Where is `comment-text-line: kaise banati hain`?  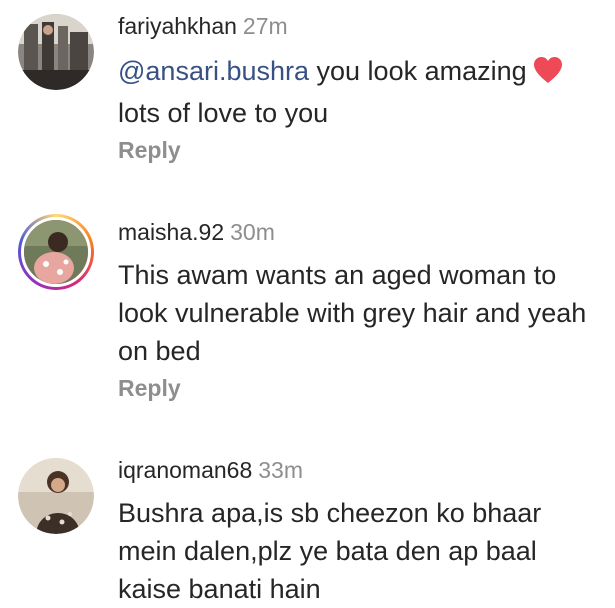 comment-text-line: kaise banati hain is located at coordinates (219, 589).